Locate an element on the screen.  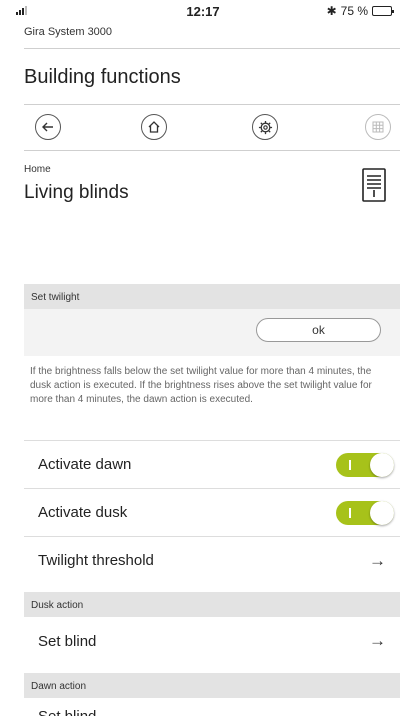
row-label: Activate dusk is located at coordinates (83, 512).